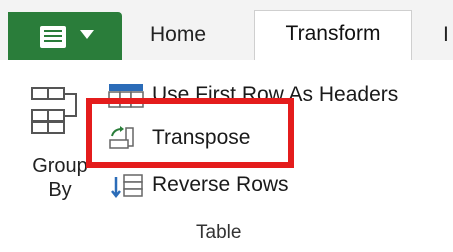 The height and width of the screenshot is (252, 453). What do you see at coordinates (190, 133) in the screenshot?
I see `highlight-box` at bounding box center [190, 133].